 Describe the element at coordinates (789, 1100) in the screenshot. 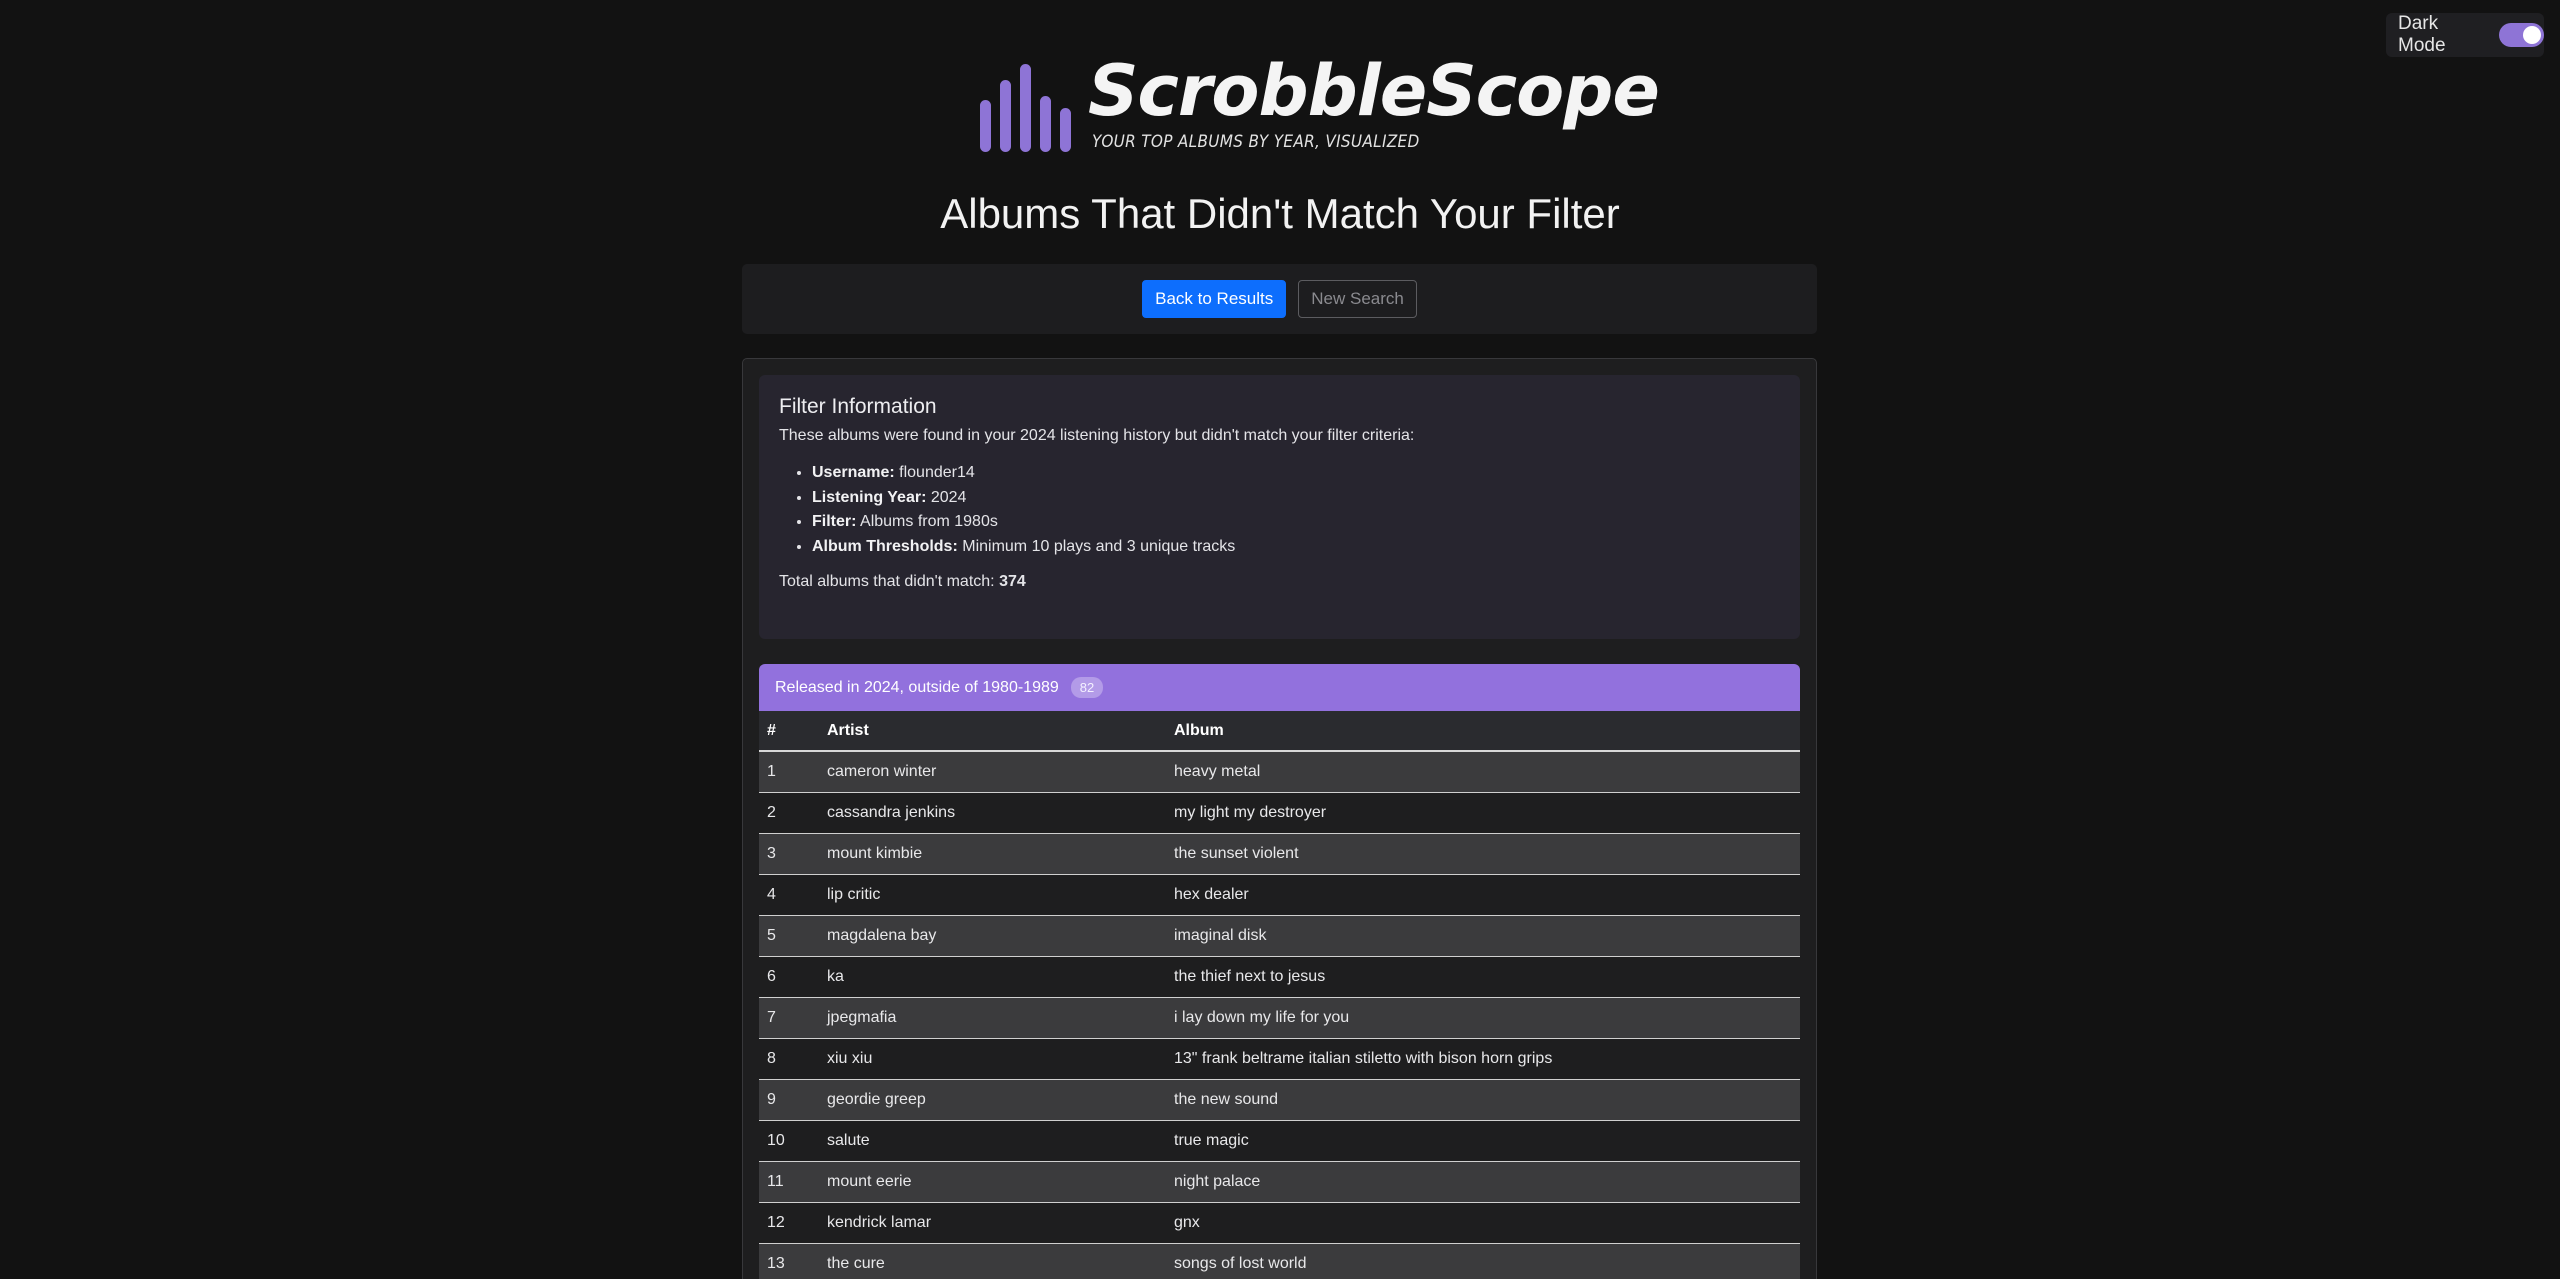

I see `cell-num: 9` at that location.